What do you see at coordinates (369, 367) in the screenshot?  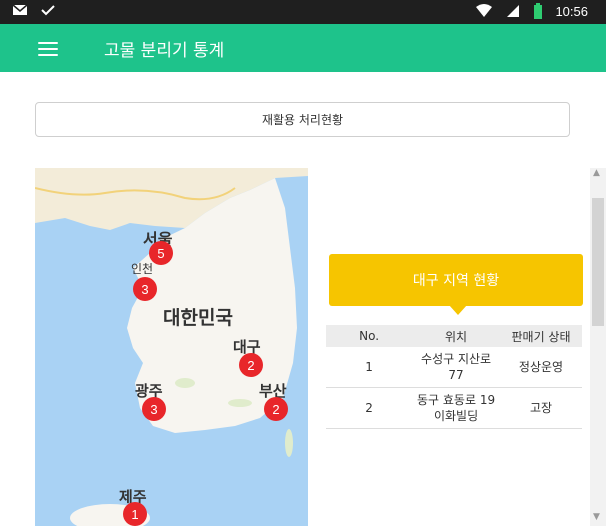 I see `cell-no: 1` at bounding box center [369, 367].